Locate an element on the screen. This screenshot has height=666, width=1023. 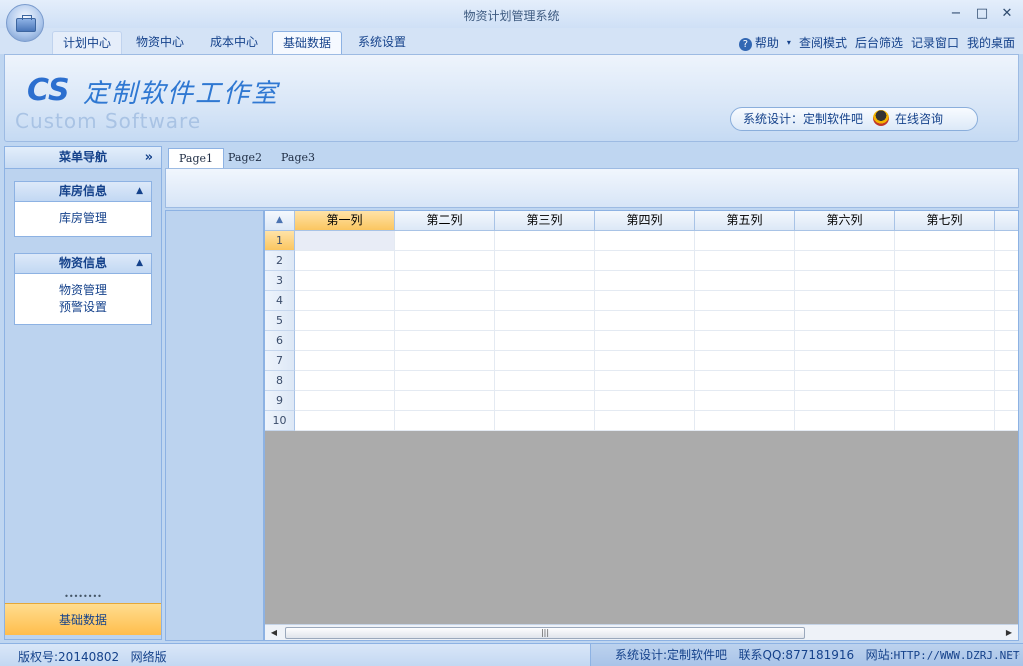
row-header: 4 is located at coordinates (280, 301).